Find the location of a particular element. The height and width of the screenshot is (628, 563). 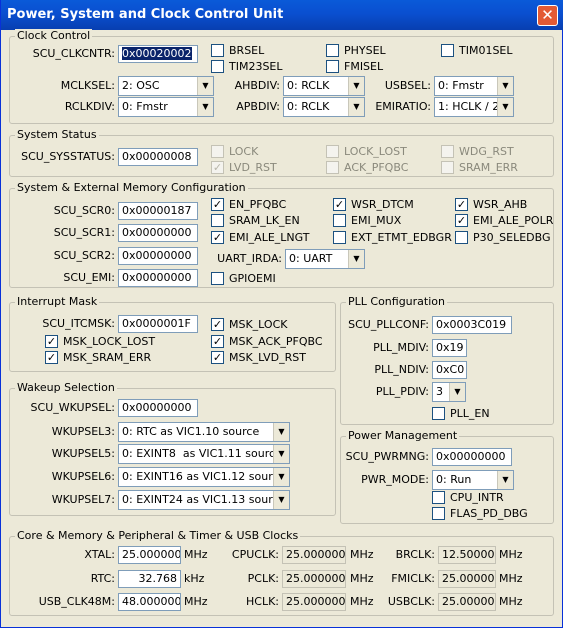

usbsel-select: 0: Fmstr ▼ is located at coordinates (474, 86).